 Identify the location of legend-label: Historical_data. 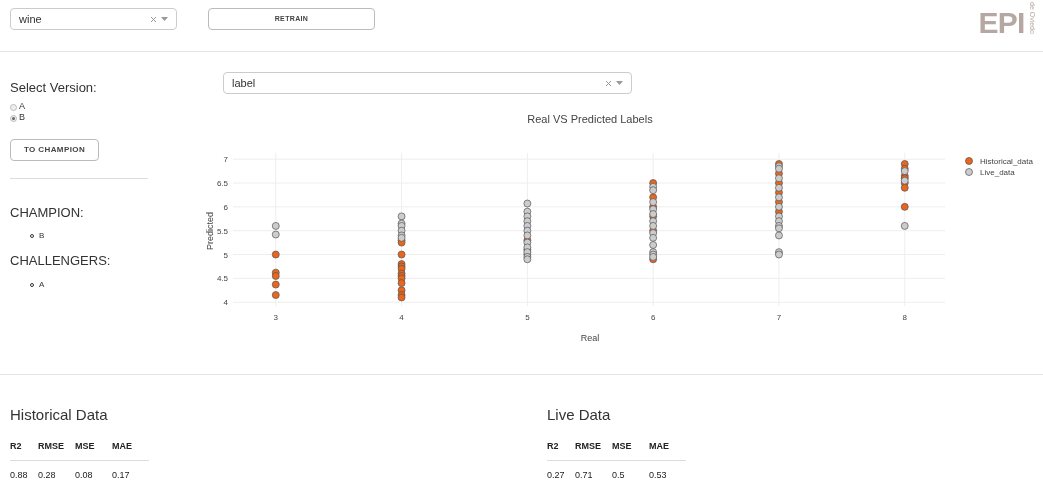
(1006, 161).